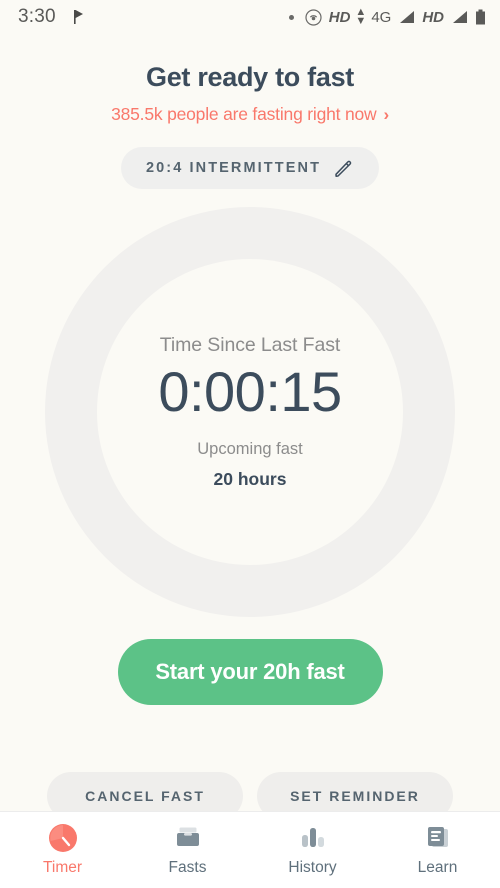 The image size is (500, 888). I want to click on flag-icon, so click(78, 17).